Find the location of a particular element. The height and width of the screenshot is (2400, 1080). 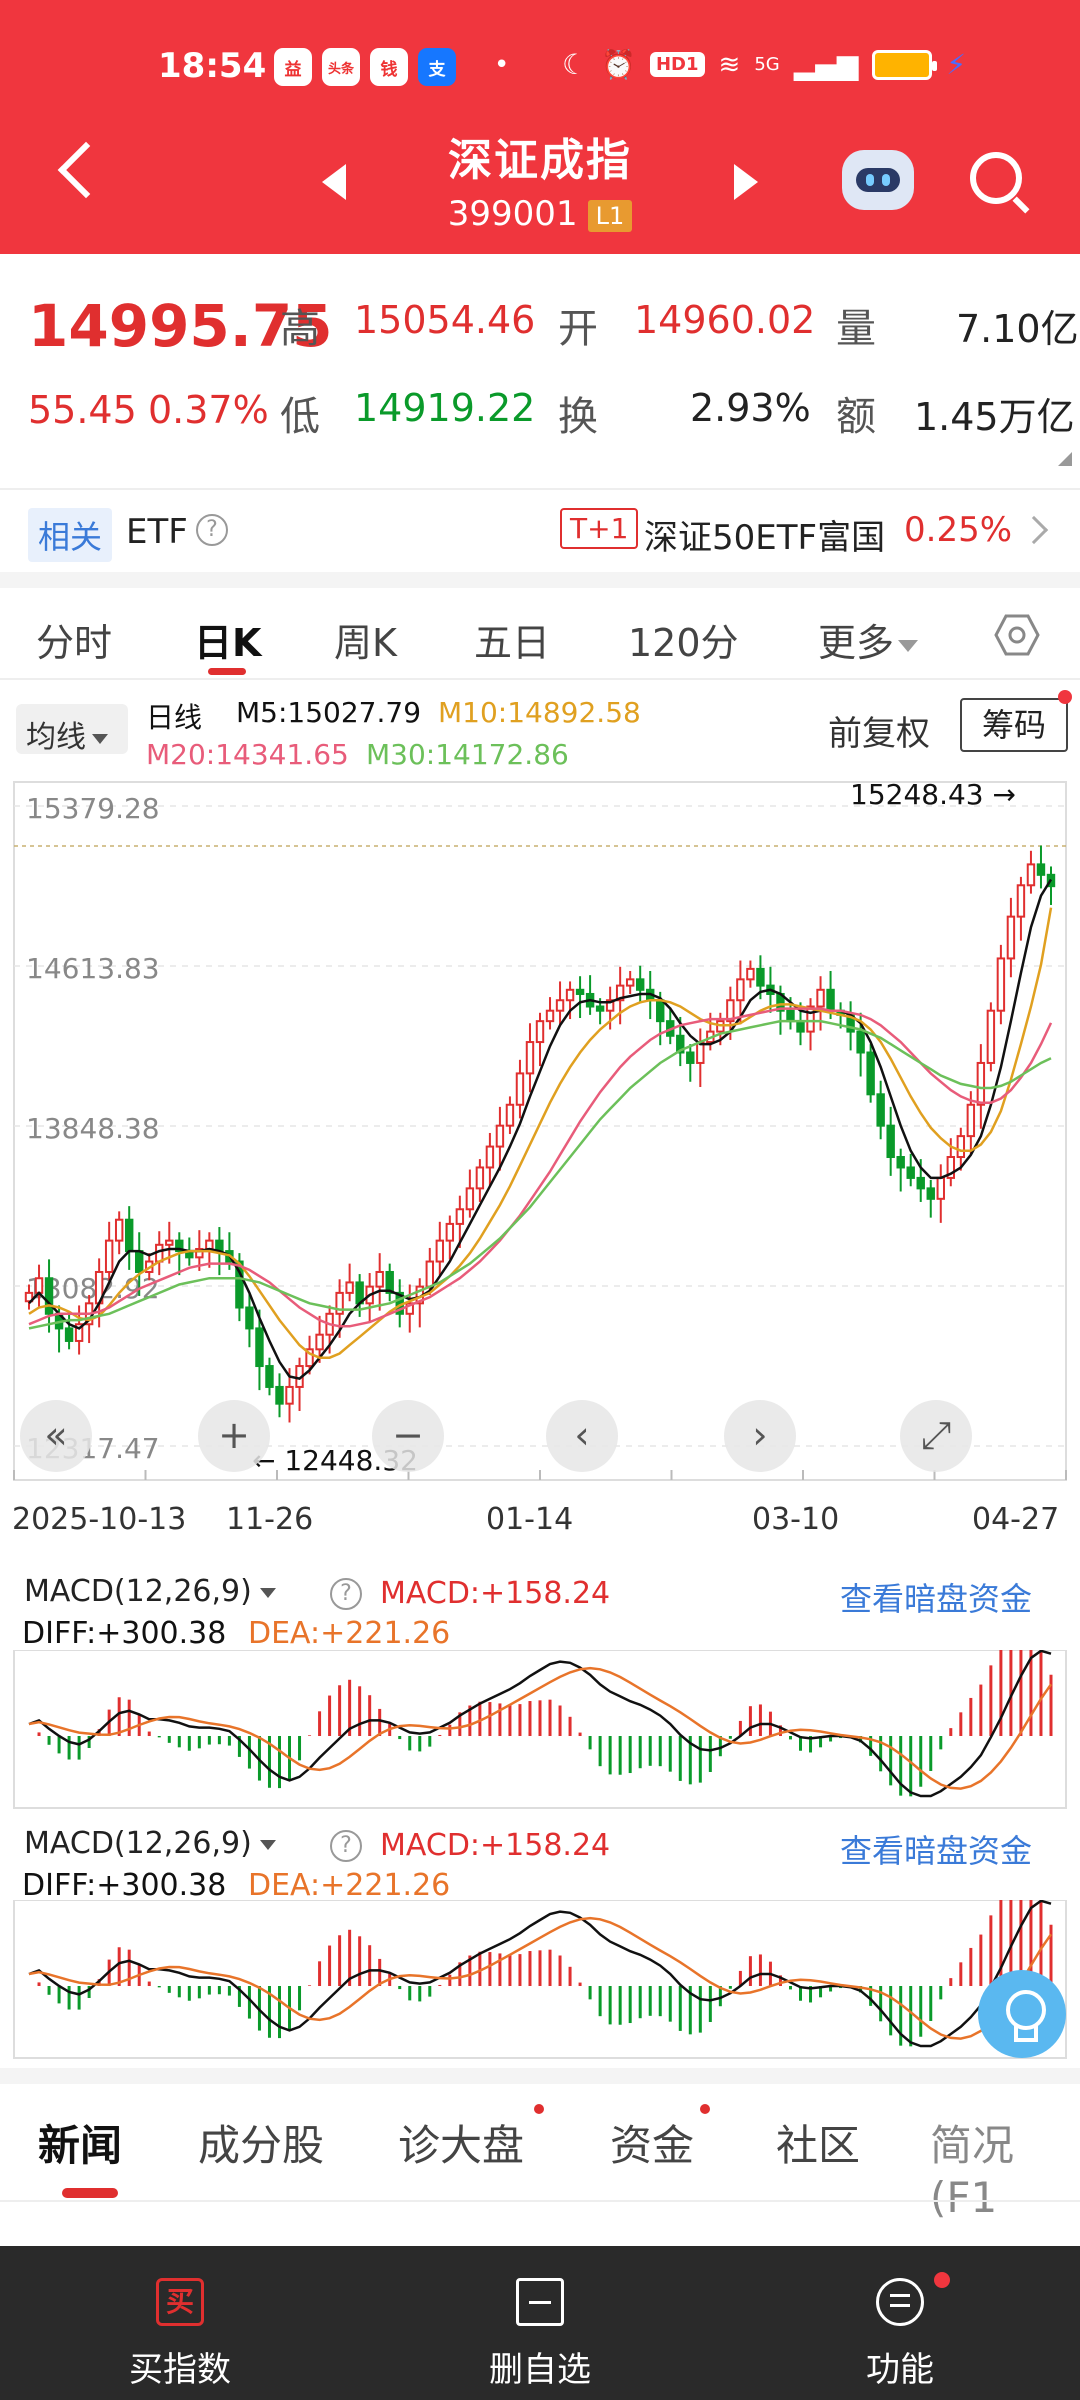

zoom-out-all-icon: « is located at coordinates (56, 1436).